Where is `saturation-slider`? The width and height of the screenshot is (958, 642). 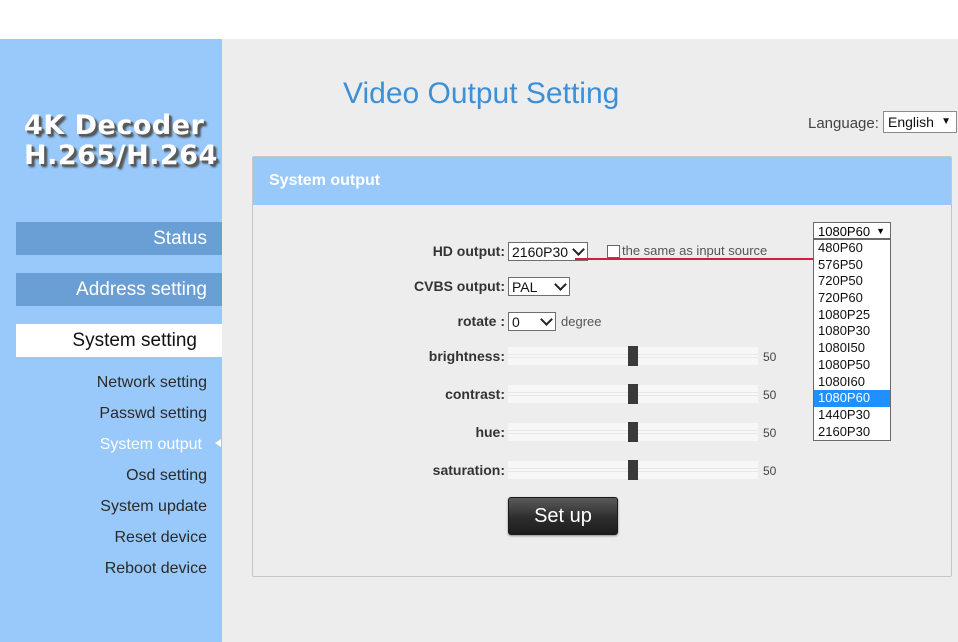 saturation-slider is located at coordinates (633, 470).